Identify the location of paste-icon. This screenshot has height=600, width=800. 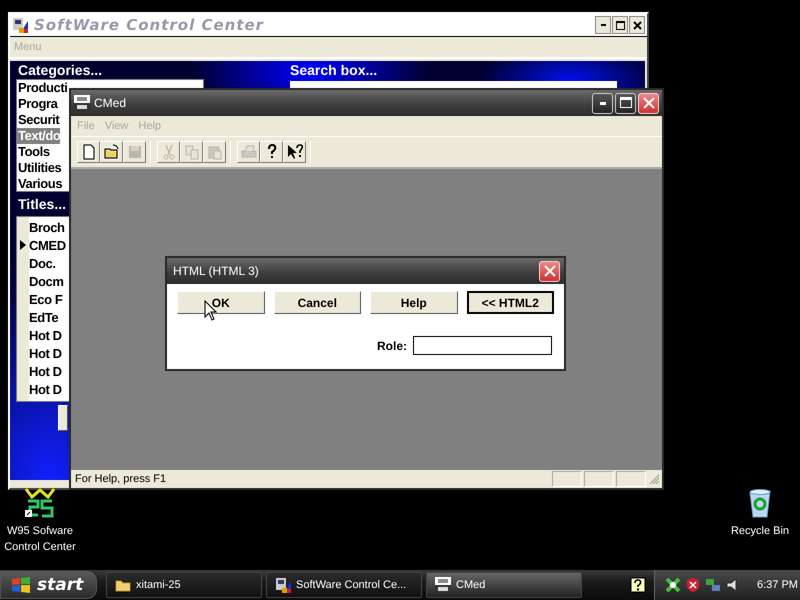
(214, 152).